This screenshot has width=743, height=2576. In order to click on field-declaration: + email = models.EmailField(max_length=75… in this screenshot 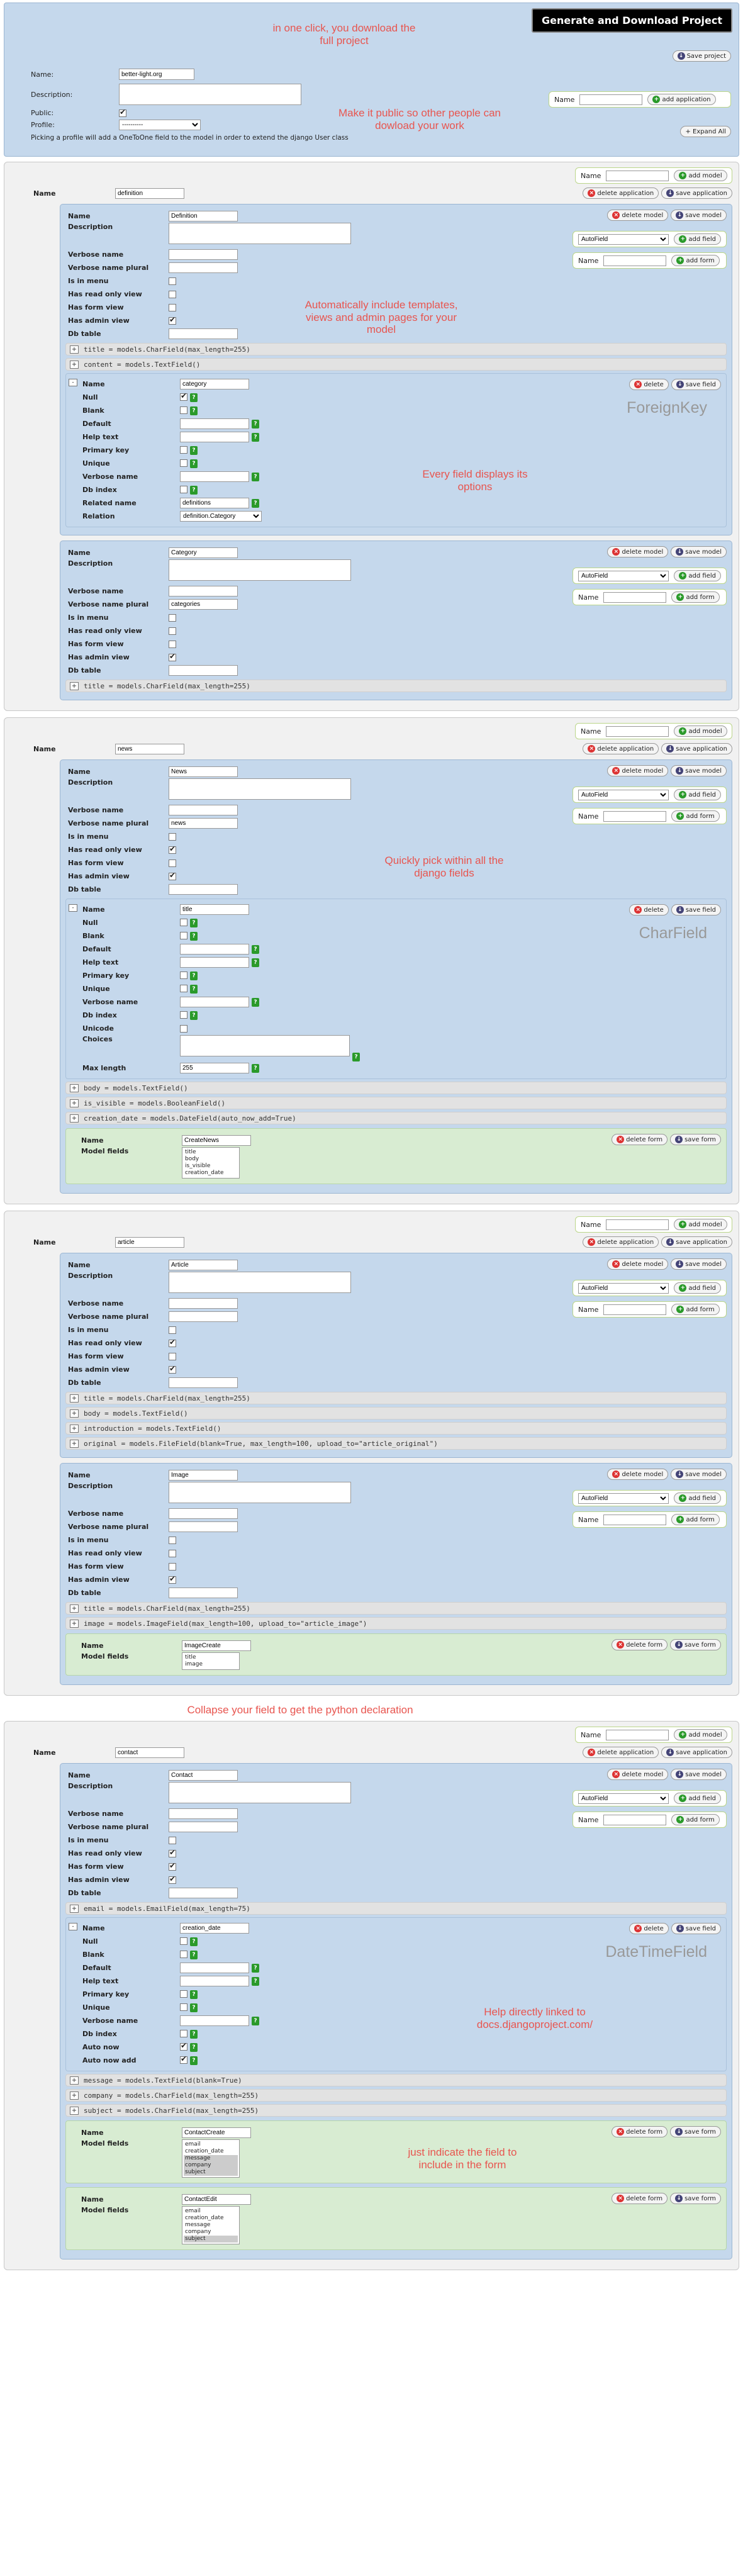, I will do `click(396, 1908)`.